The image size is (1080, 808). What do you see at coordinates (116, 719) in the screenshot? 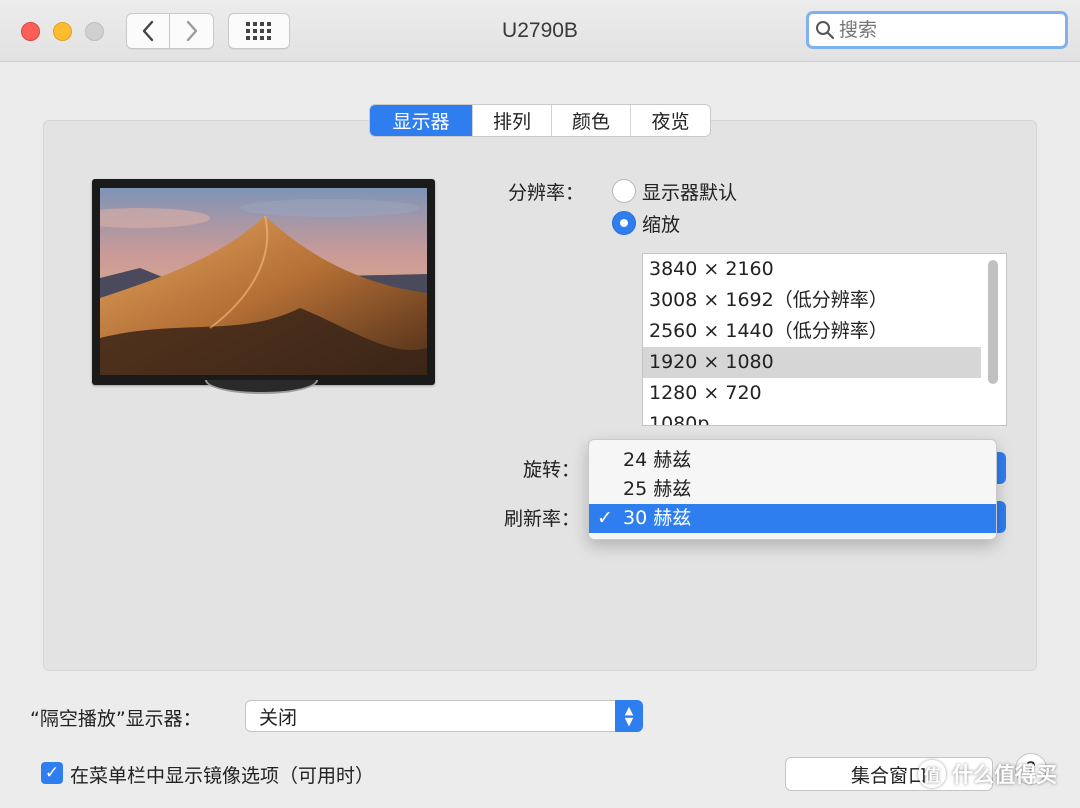
I see `airplay-label: “隔空播放”显示器：` at bounding box center [116, 719].